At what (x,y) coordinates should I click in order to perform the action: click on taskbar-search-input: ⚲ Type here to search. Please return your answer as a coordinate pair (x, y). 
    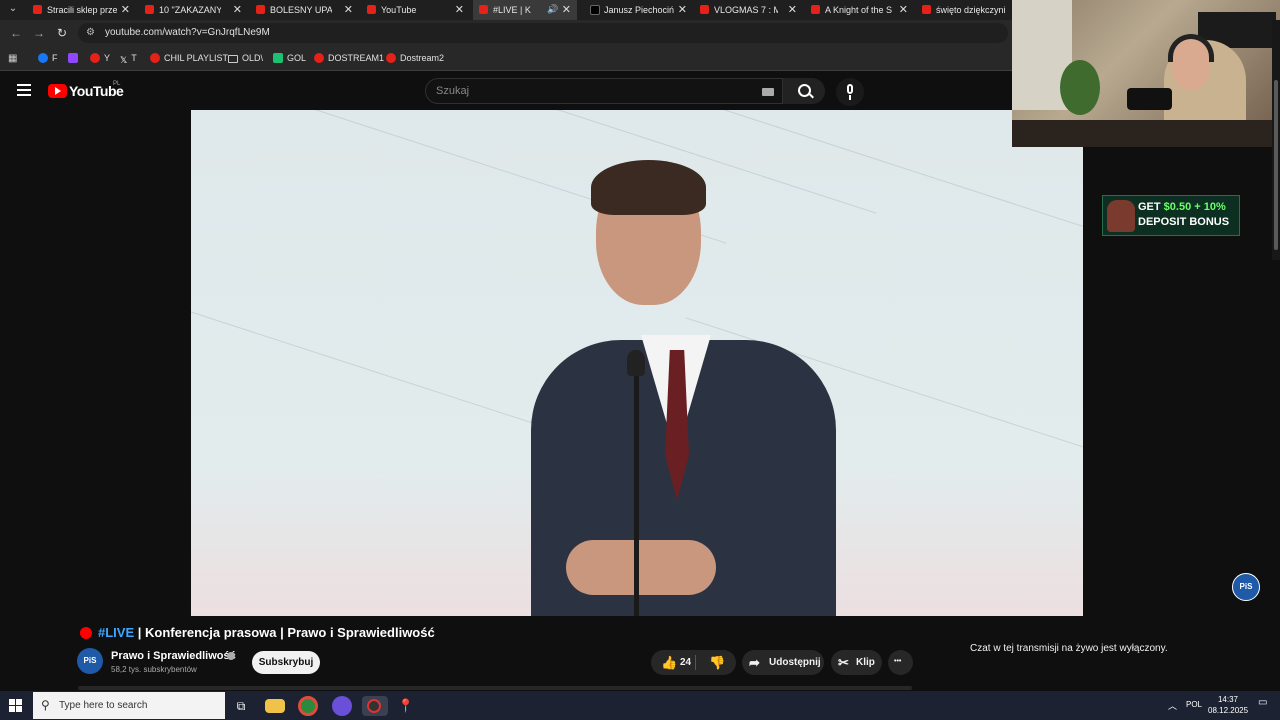
    Looking at the image, I should click on (129, 705).